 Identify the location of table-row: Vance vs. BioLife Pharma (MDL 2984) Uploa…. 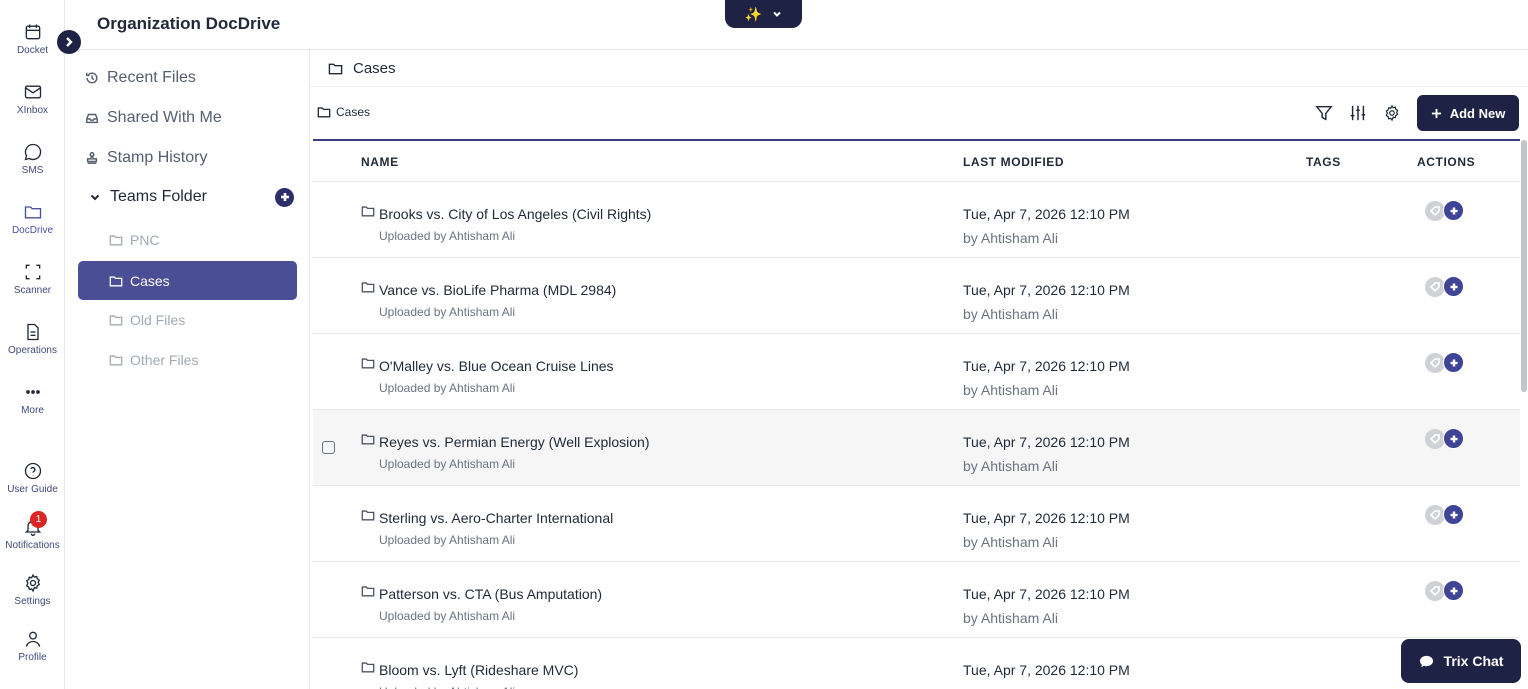
(916, 296).